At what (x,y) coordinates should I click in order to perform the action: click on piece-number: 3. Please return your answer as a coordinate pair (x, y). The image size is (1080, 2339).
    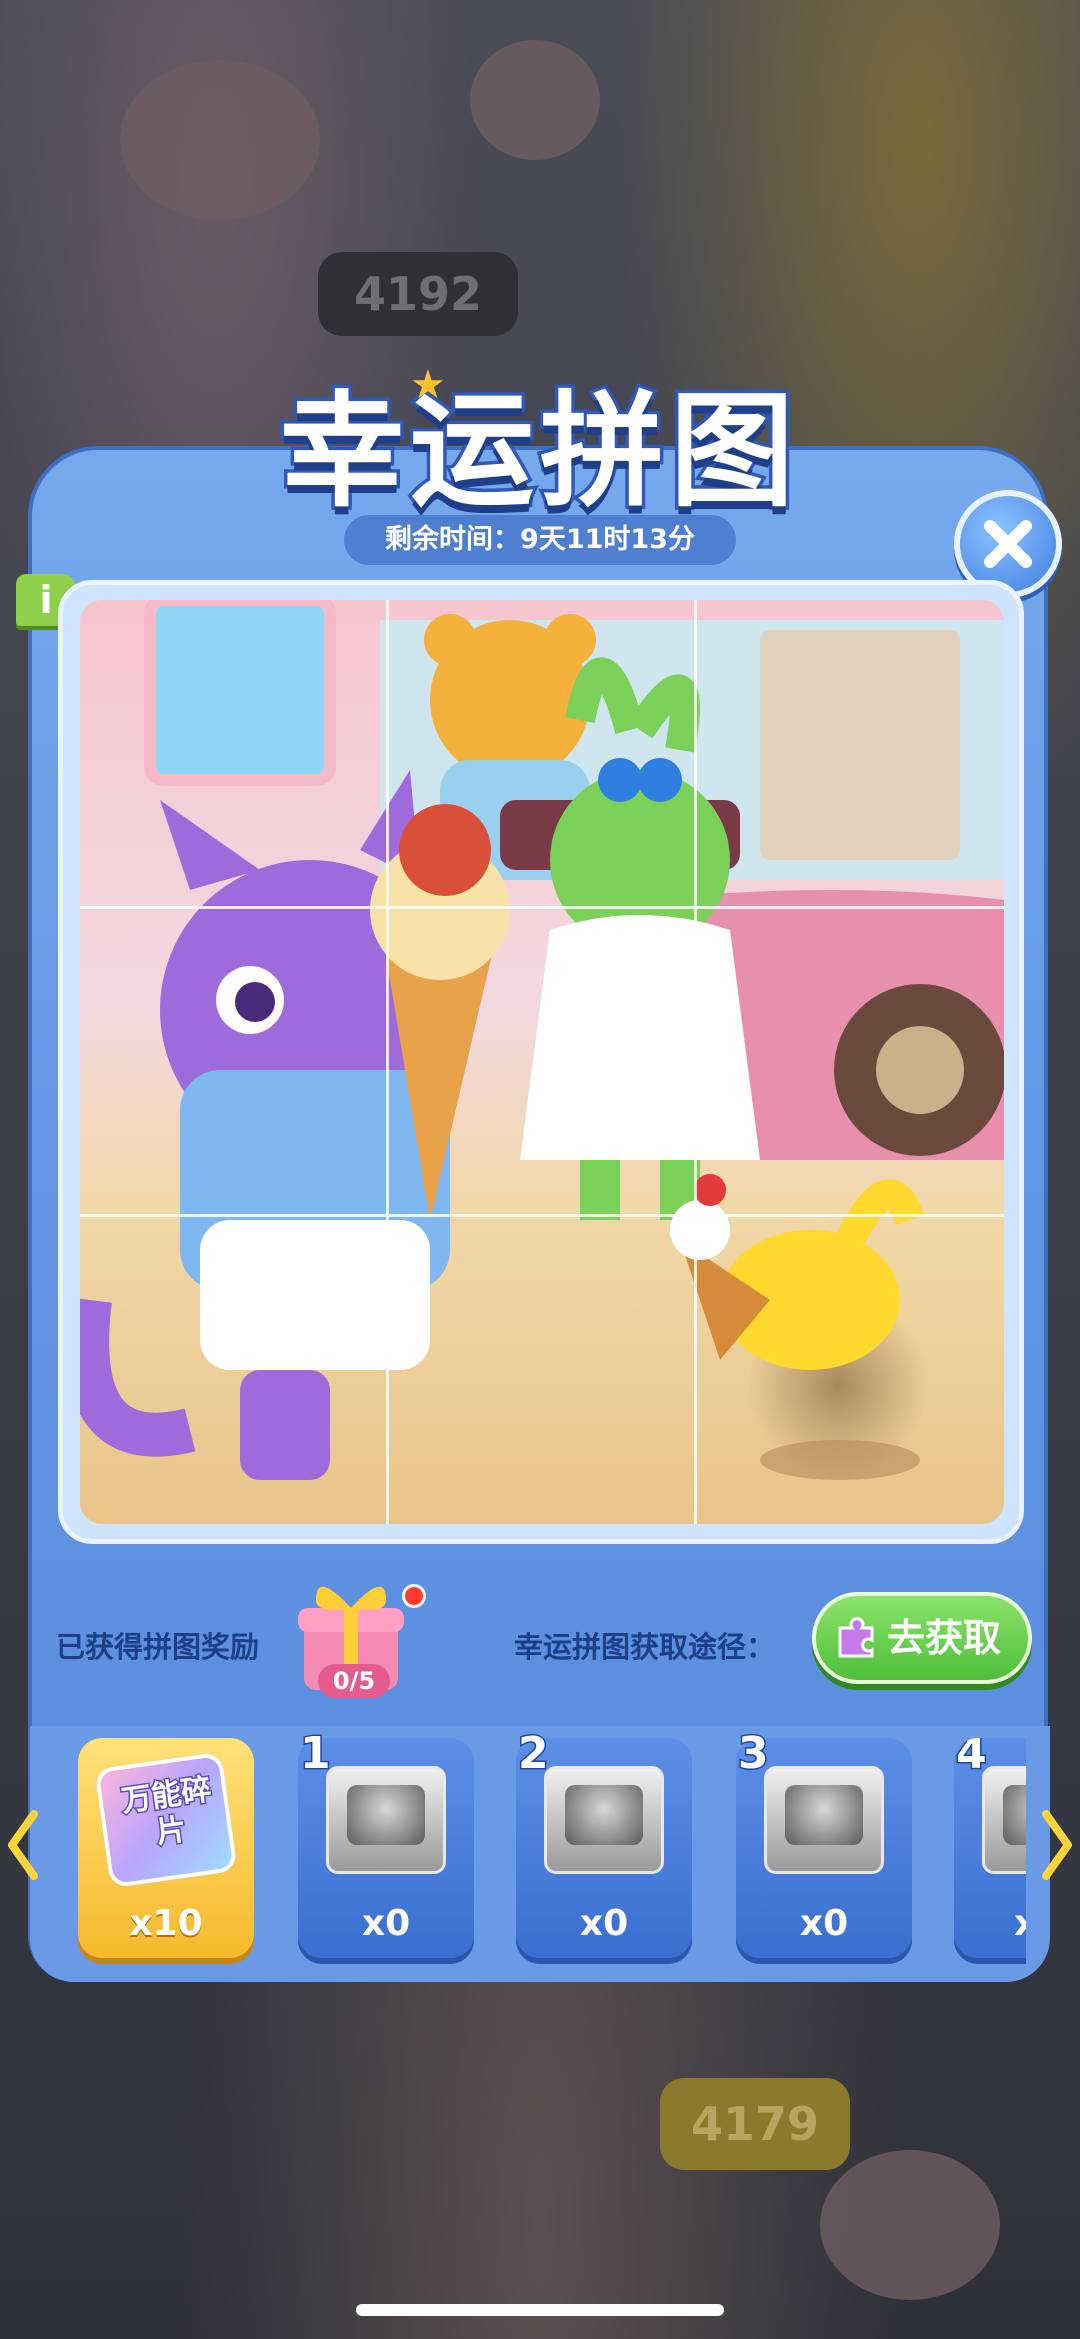
    Looking at the image, I should click on (754, 1754).